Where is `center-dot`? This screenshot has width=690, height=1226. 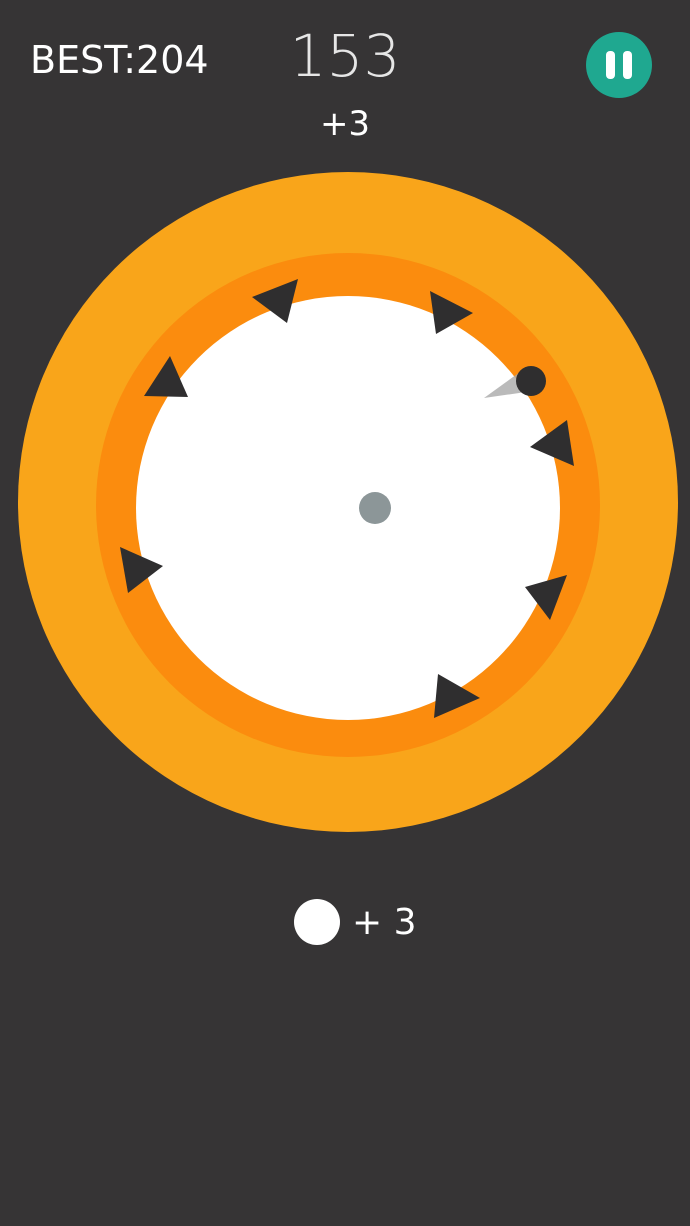
center-dot is located at coordinates (375, 508).